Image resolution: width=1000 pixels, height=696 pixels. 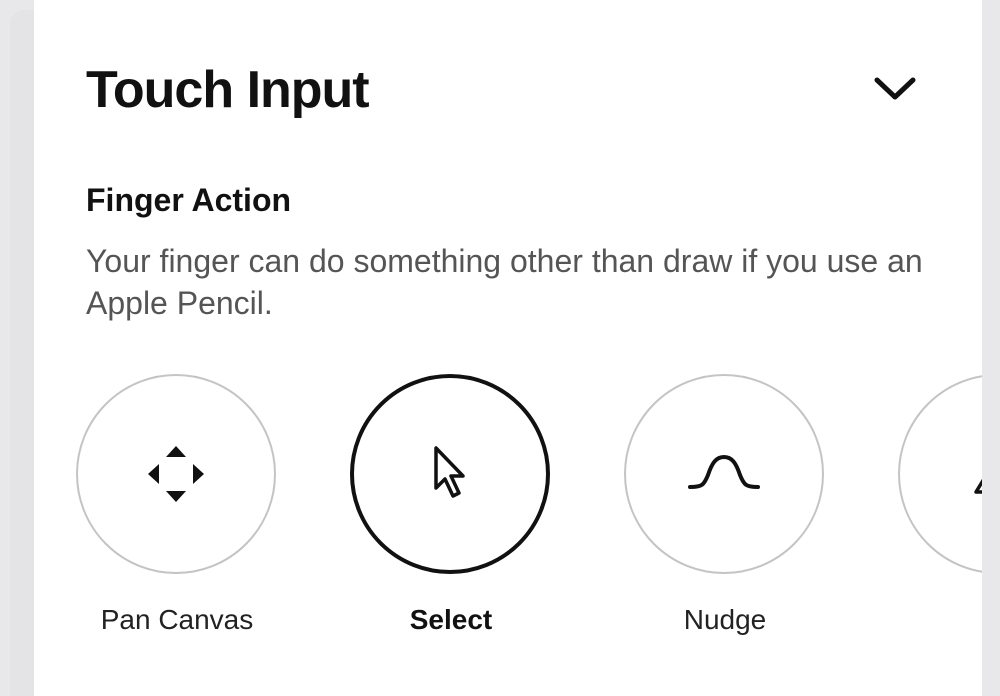 I want to click on scroll-edge, so click(x=991, y=348).